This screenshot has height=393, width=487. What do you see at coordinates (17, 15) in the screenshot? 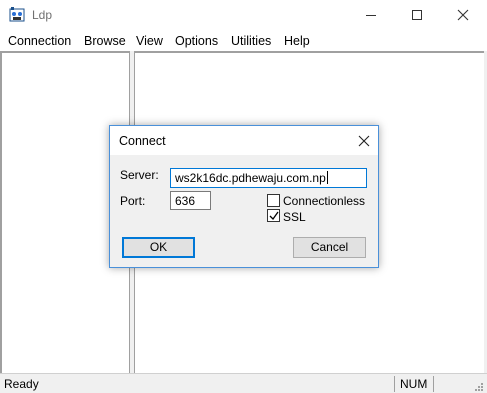
I see `ldp-app-icon` at bounding box center [17, 15].